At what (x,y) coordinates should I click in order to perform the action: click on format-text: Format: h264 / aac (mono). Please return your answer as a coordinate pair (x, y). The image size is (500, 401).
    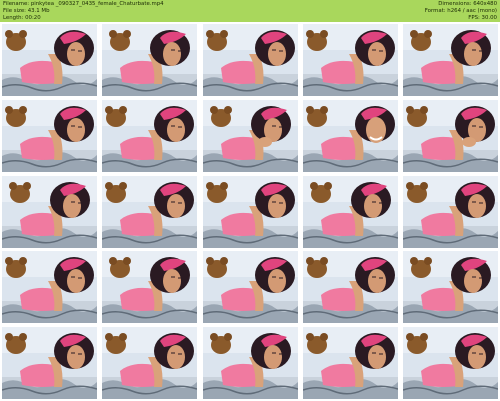
    Looking at the image, I should click on (460, 11).